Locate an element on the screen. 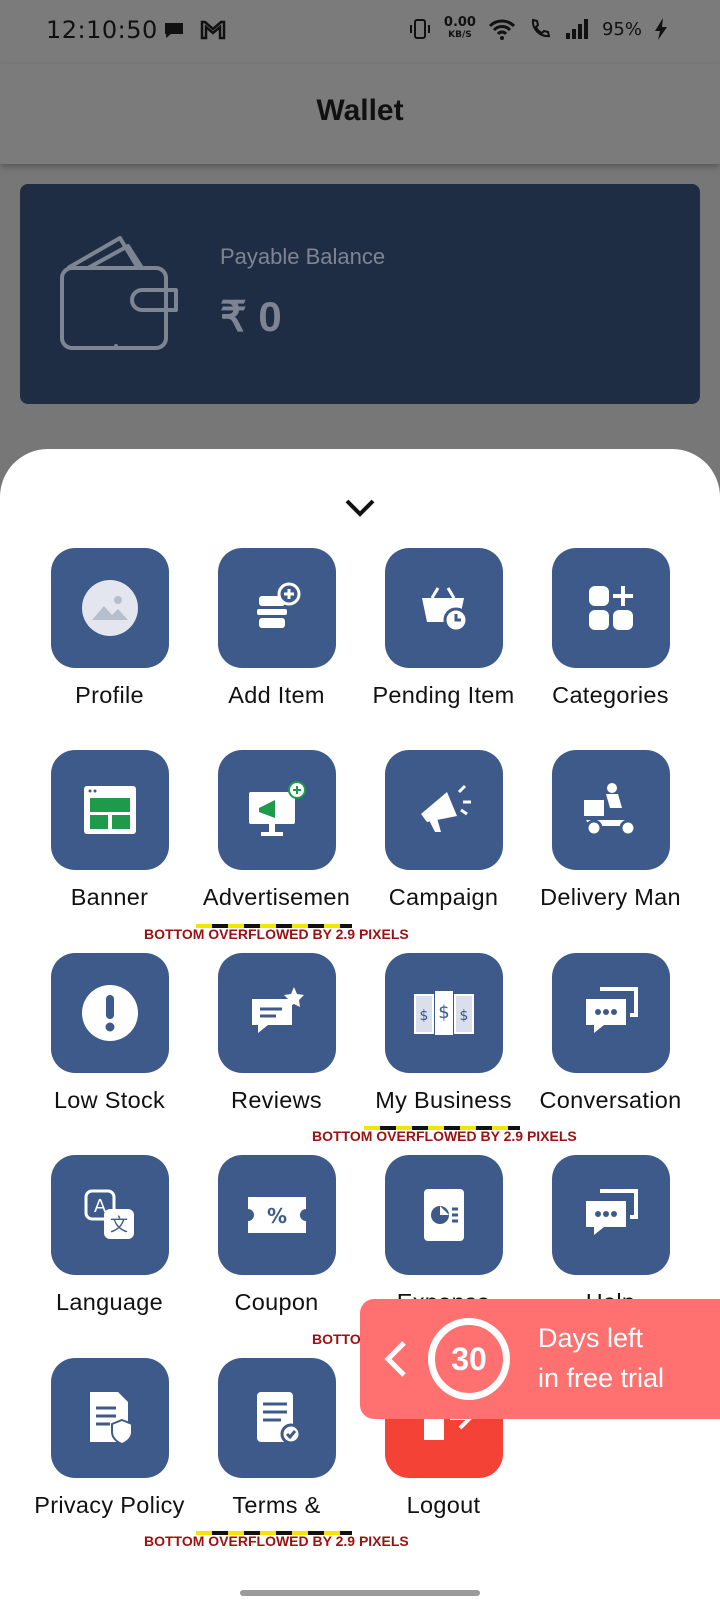 The height and width of the screenshot is (1600, 720). net-speed-unit: KB/S is located at coordinates (460, 35).